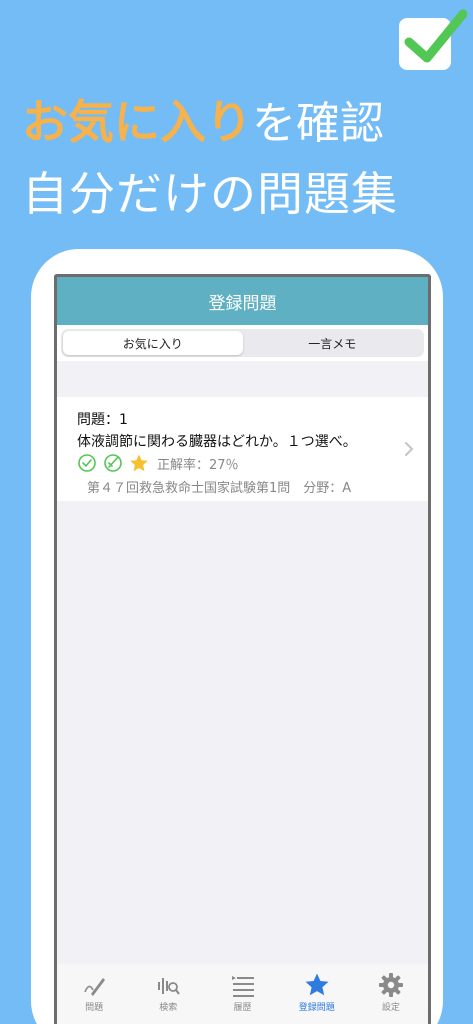  Describe the element at coordinates (333, 343) in the screenshot. I see `segment-memo: 一言メモ` at that location.